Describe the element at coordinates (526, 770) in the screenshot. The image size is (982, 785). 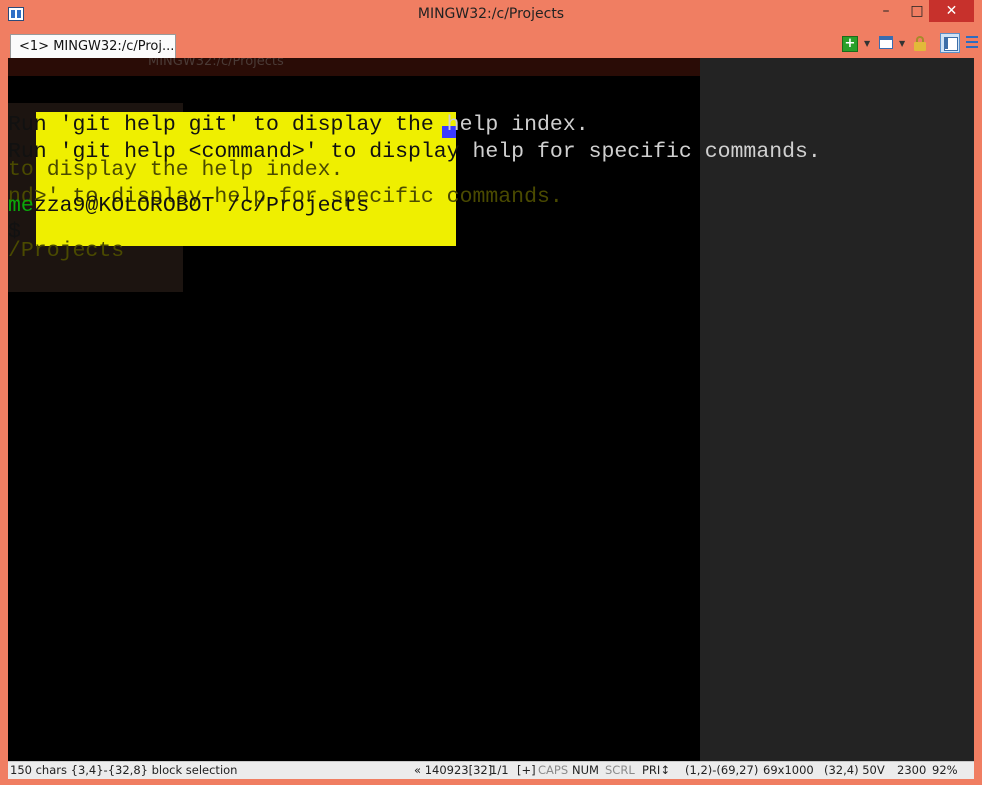
I see `status-plus: [+]` at that location.